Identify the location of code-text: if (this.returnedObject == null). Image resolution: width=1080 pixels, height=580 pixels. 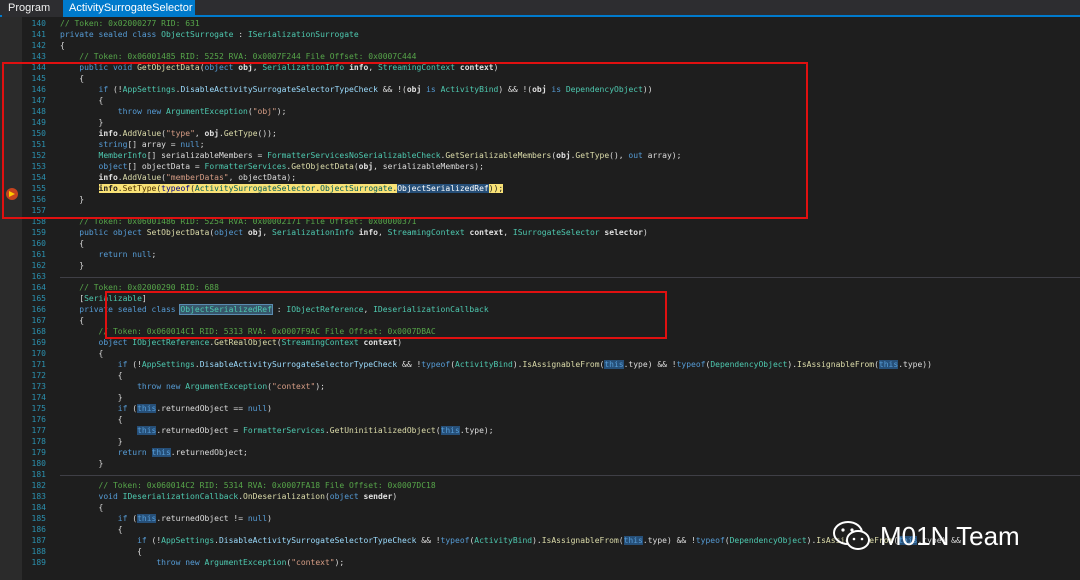
(194, 408).